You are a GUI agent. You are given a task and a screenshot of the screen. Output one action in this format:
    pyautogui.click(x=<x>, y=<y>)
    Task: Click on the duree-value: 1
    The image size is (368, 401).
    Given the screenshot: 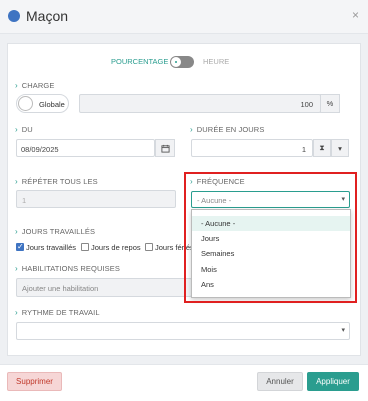 What is the action you would take?
    pyautogui.click(x=303, y=149)
    